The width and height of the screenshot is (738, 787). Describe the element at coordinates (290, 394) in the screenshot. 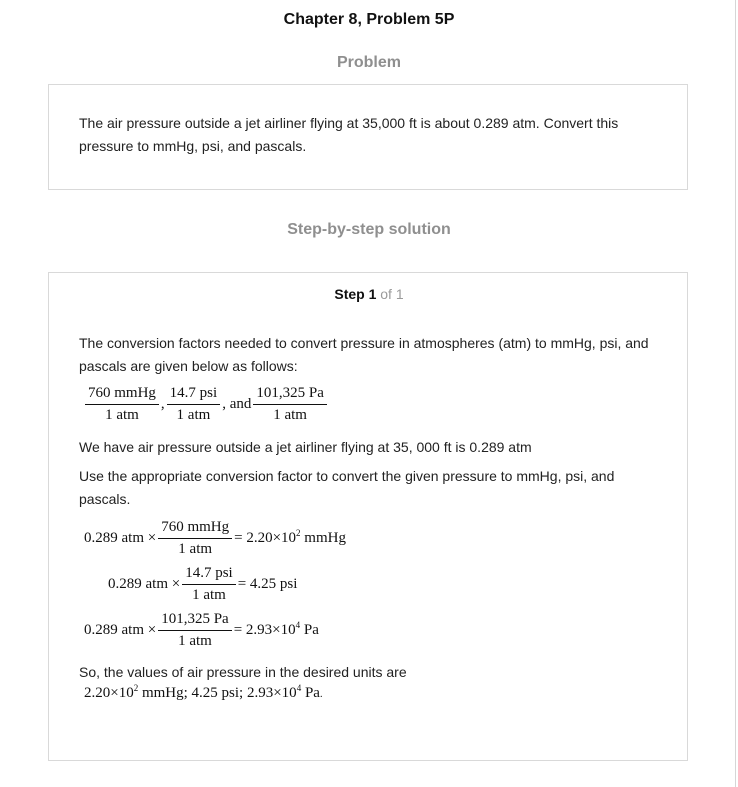

I see `factor-pa-num: 101,325 Pa` at that location.